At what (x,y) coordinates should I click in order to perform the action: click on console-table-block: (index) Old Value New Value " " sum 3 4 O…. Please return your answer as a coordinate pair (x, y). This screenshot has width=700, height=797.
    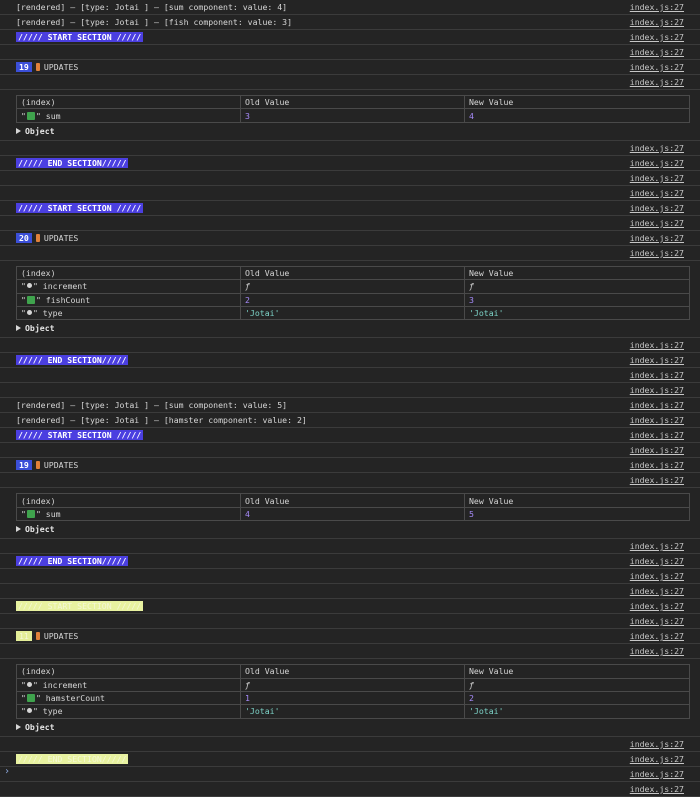
    Looking at the image, I should click on (350, 115).